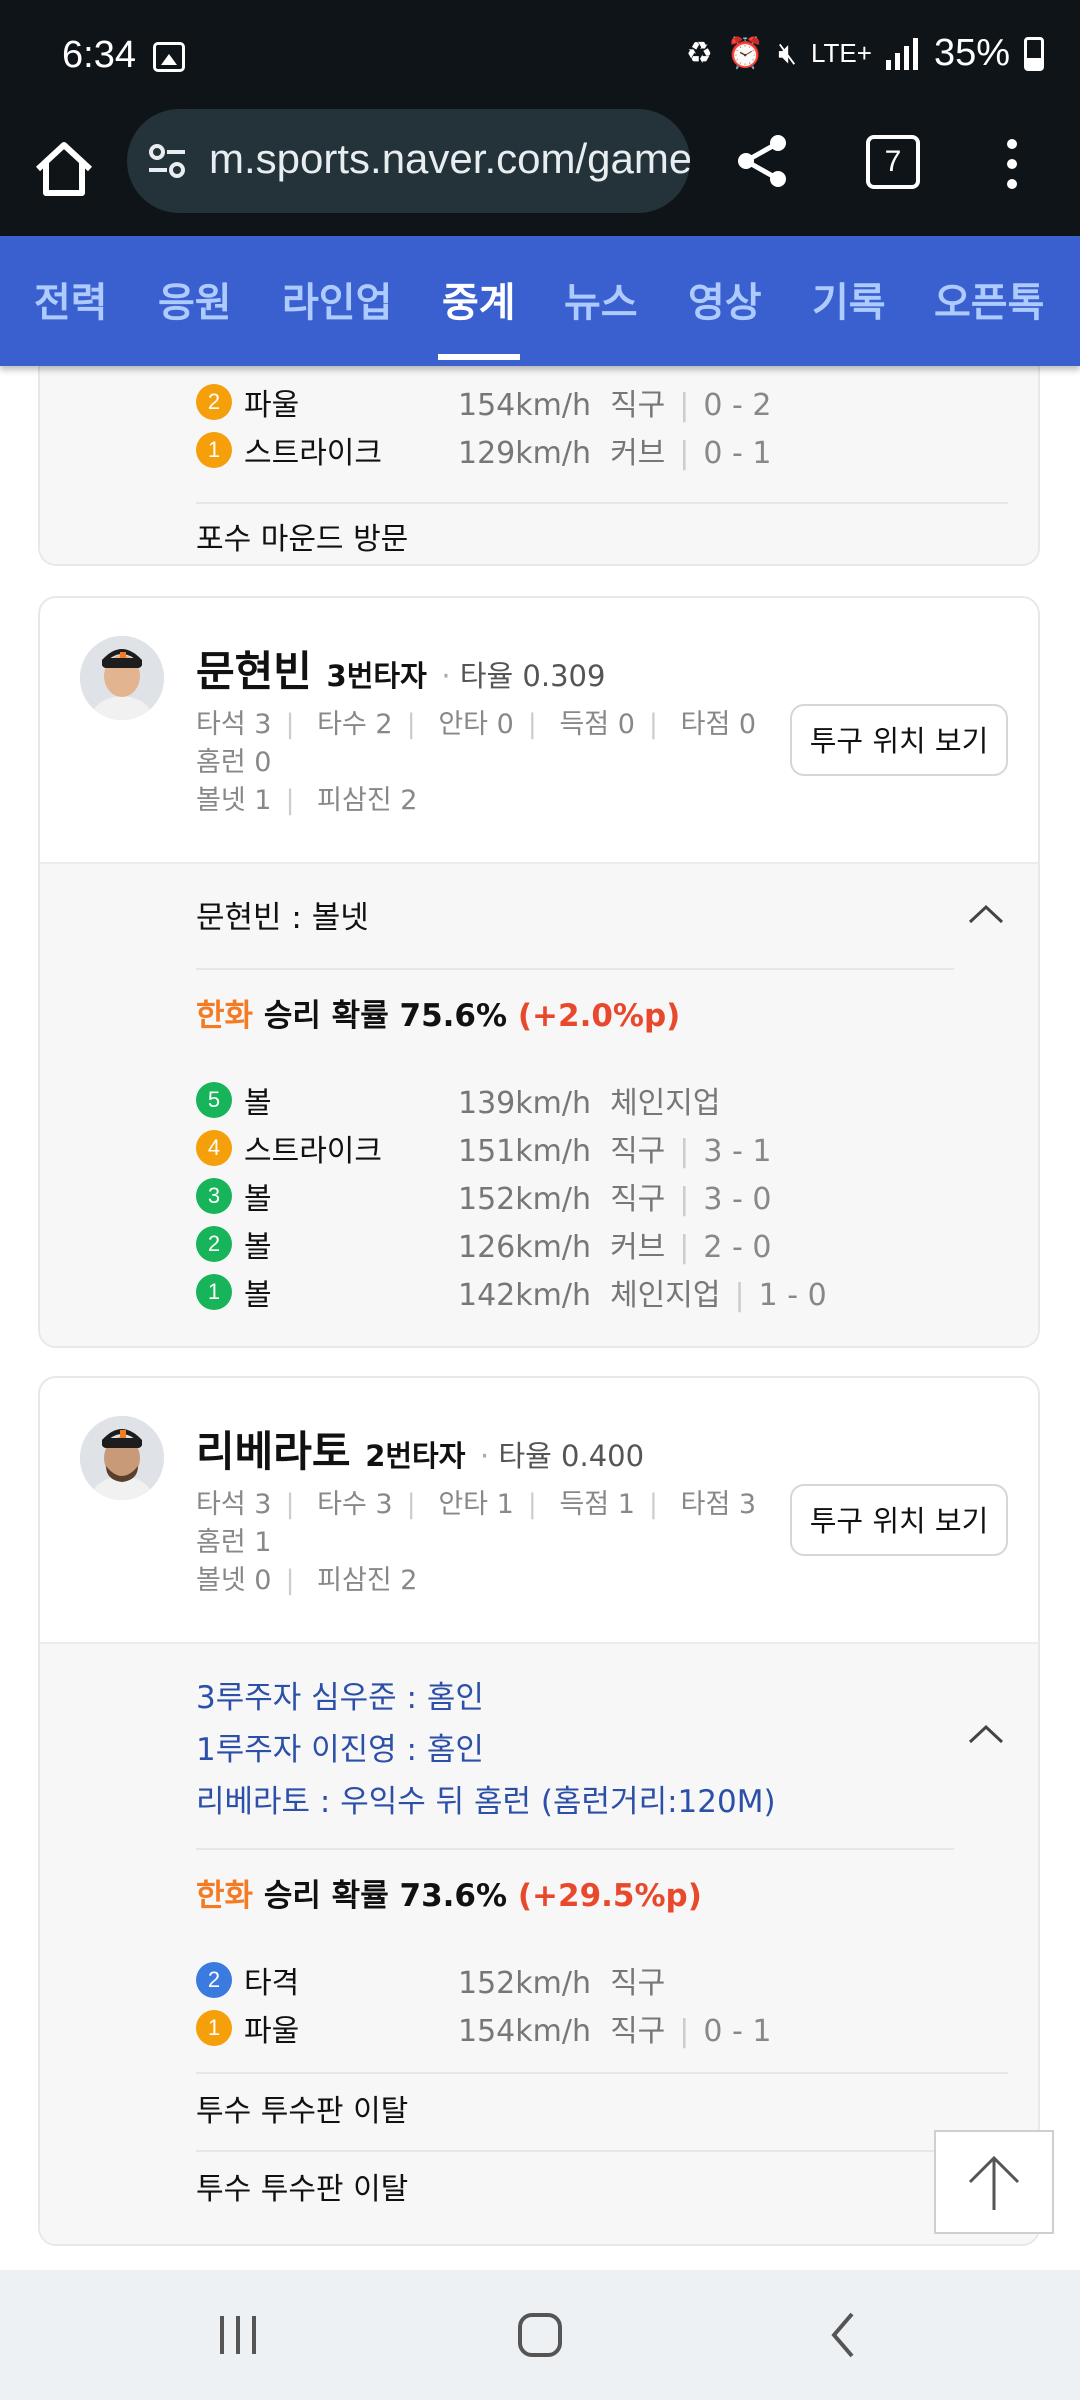 The width and height of the screenshot is (1080, 2400). I want to click on stat-rbi: 타점 0, so click(718, 724).